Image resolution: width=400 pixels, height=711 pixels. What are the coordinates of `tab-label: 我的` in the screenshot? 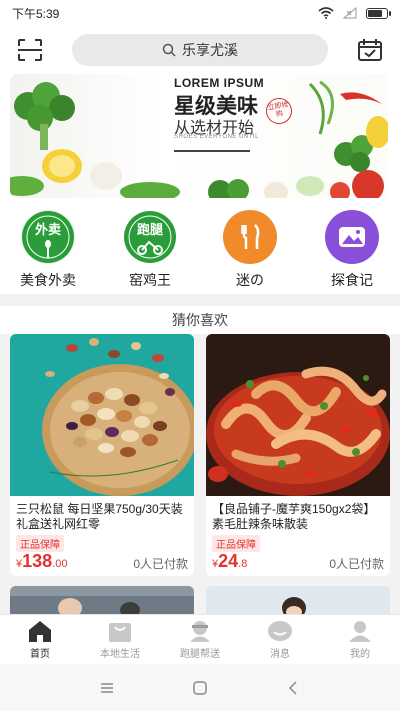 It's located at (360, 654).